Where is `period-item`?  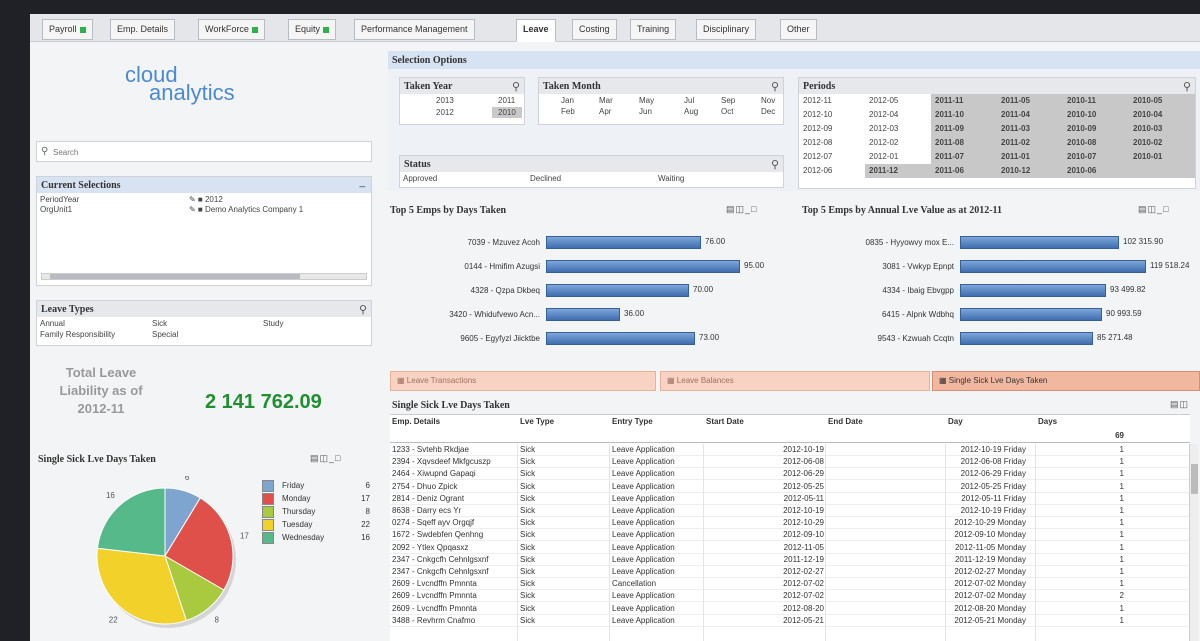 period-item is located at coordinates (1162, 171).